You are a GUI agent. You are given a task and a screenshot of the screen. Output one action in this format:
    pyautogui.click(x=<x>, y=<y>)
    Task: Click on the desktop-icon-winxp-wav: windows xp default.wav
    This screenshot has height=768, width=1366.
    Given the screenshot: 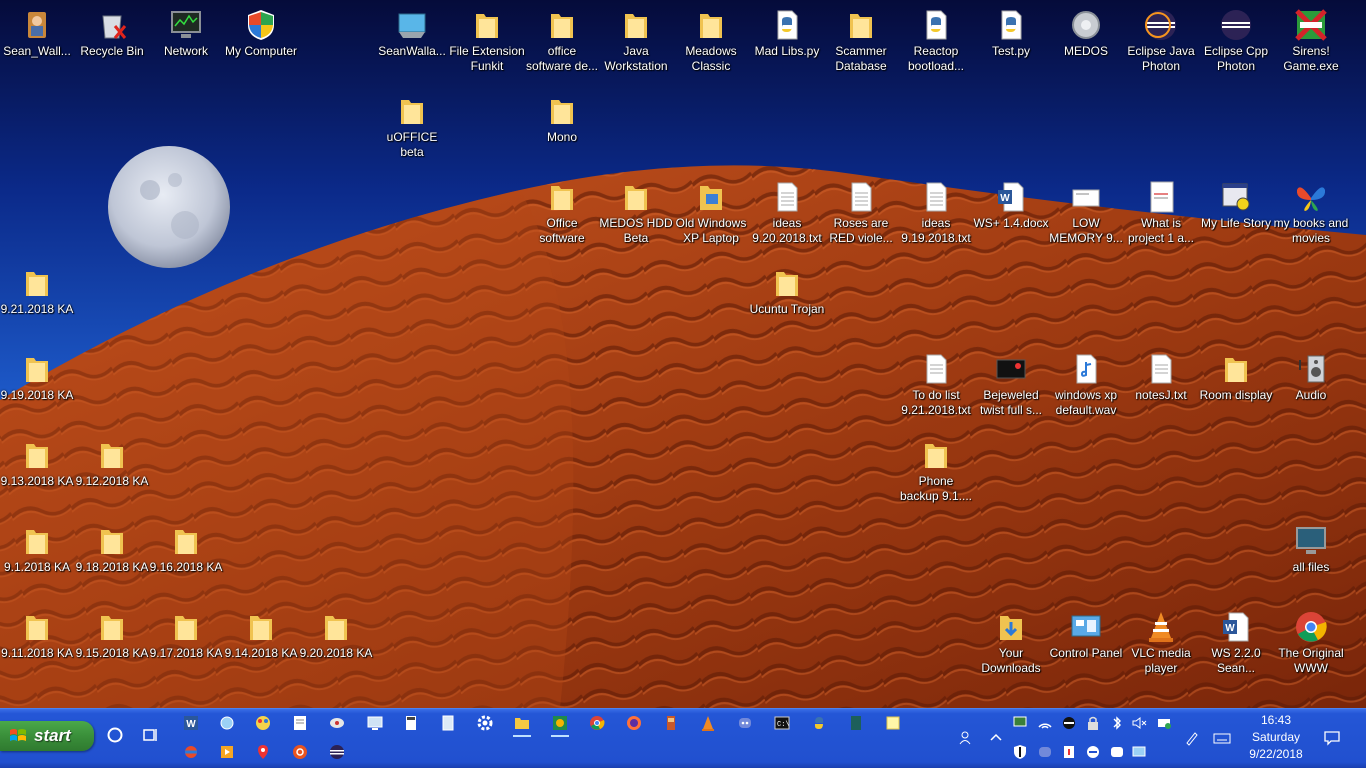 What is the action you would take?
    pyautogui.click(x=1086, y=385)
    